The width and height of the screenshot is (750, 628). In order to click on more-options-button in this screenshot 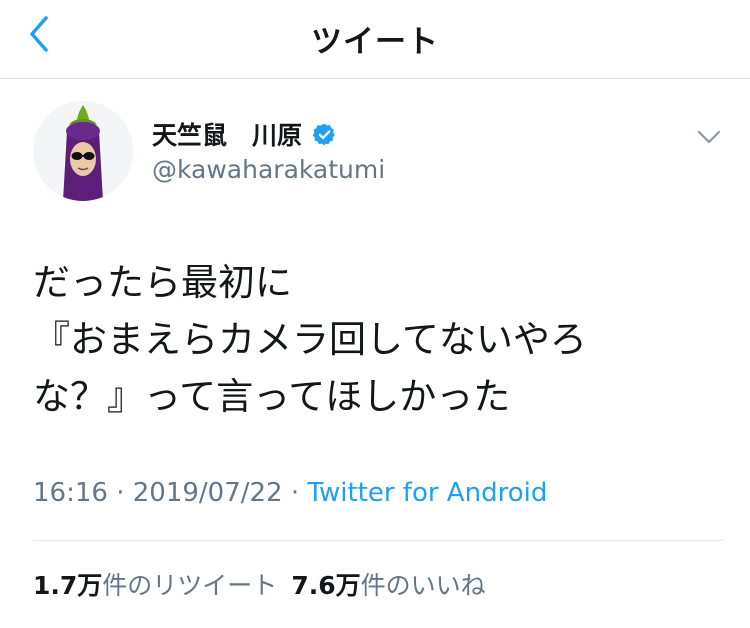, I will do `click(709, 137)`.